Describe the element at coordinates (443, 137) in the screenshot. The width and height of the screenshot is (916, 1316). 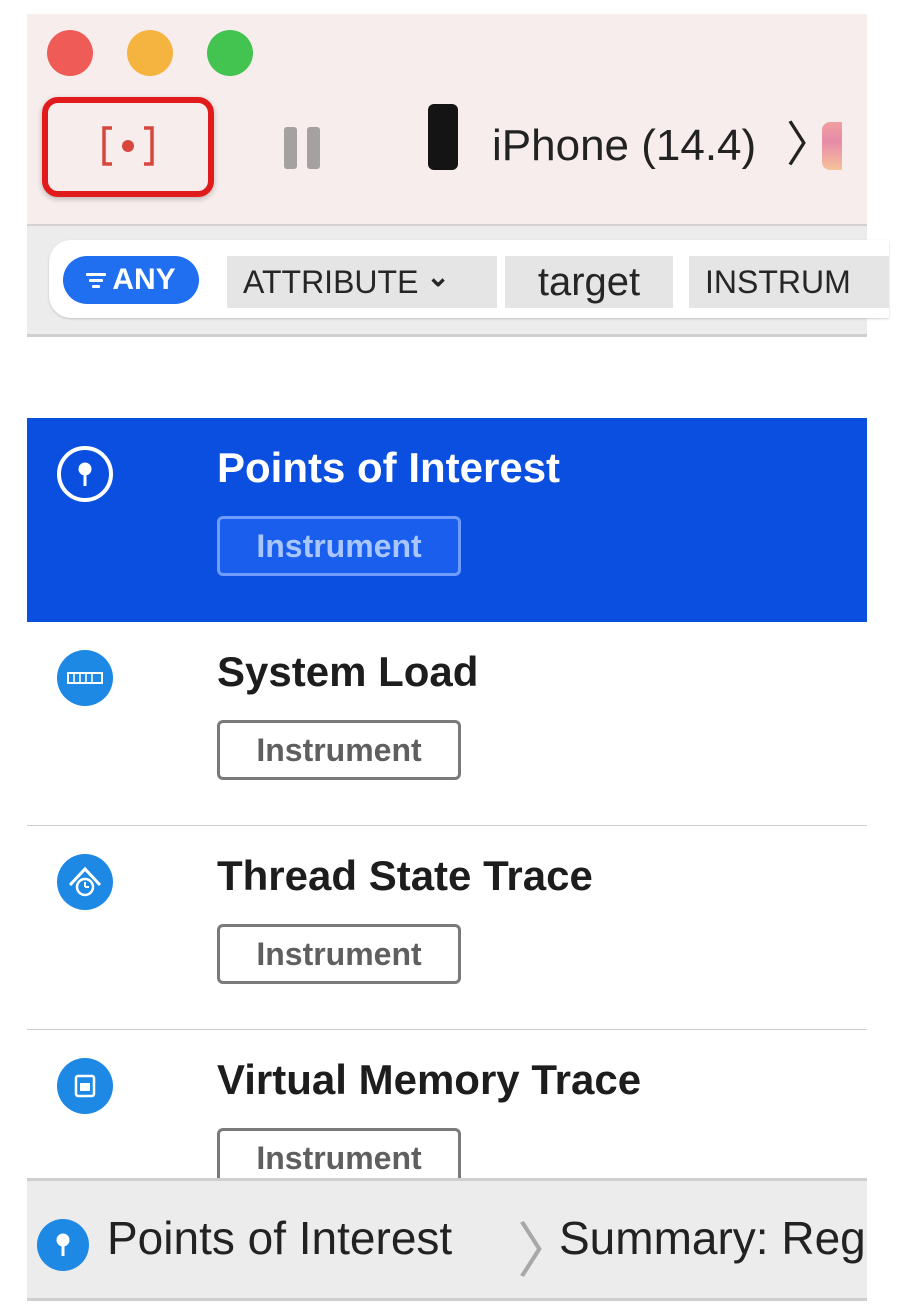
I see `phone-icon` at that location.